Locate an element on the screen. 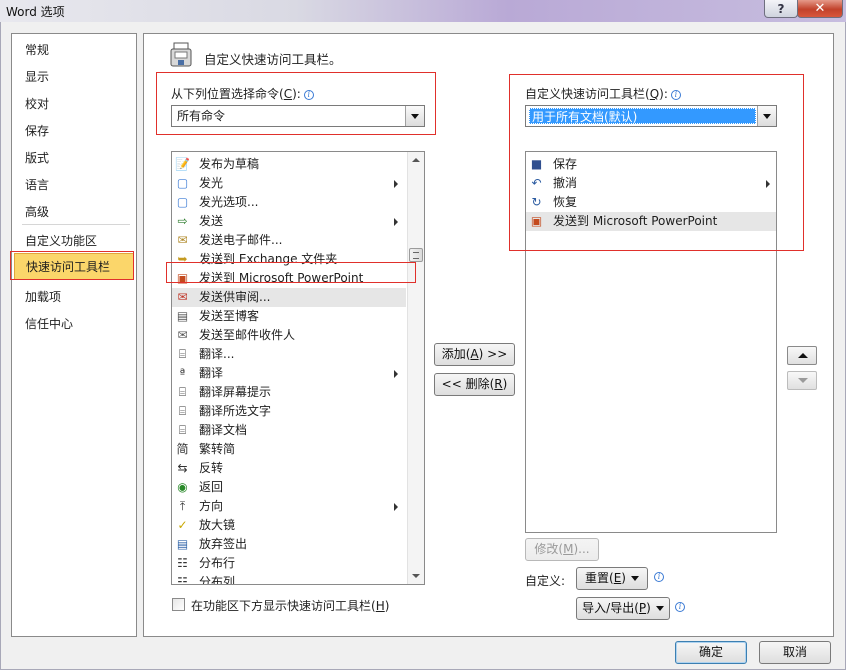  list-item-label: 翻译 is located at coordinates (211, 373).